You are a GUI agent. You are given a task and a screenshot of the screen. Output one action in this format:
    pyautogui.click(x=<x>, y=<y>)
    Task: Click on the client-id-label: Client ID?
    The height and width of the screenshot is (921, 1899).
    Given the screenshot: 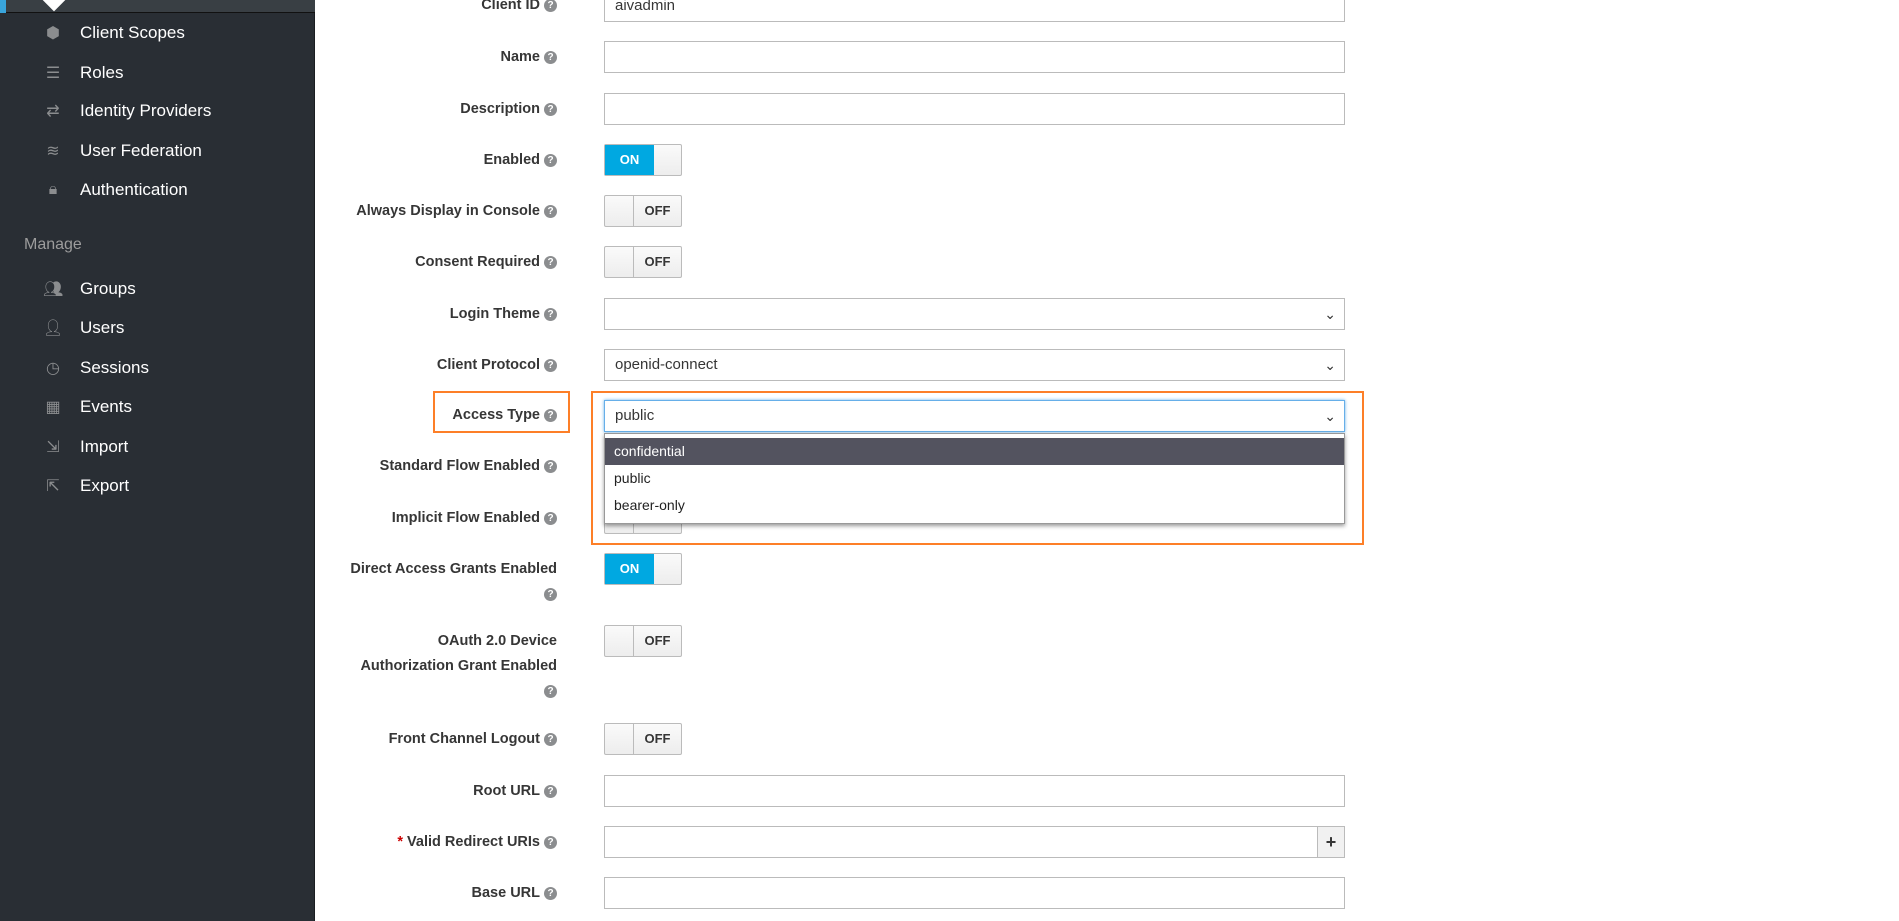 What is the action you would take?
    pyautogui.click(x=447, y=9)
    